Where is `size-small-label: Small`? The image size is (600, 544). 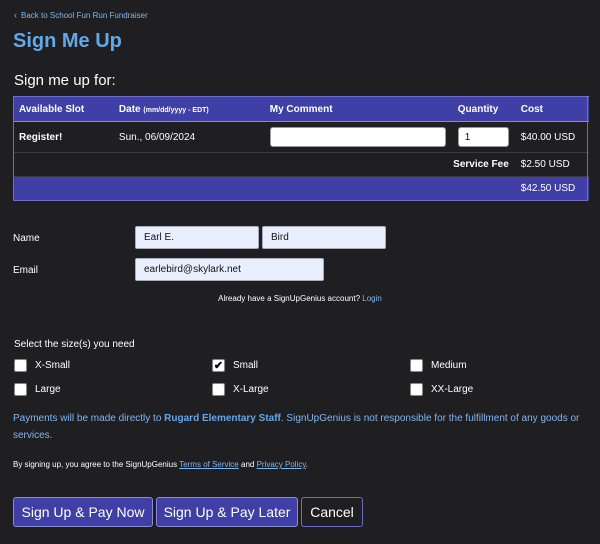
size-small-label: Small is located at coordinates (246, 365).